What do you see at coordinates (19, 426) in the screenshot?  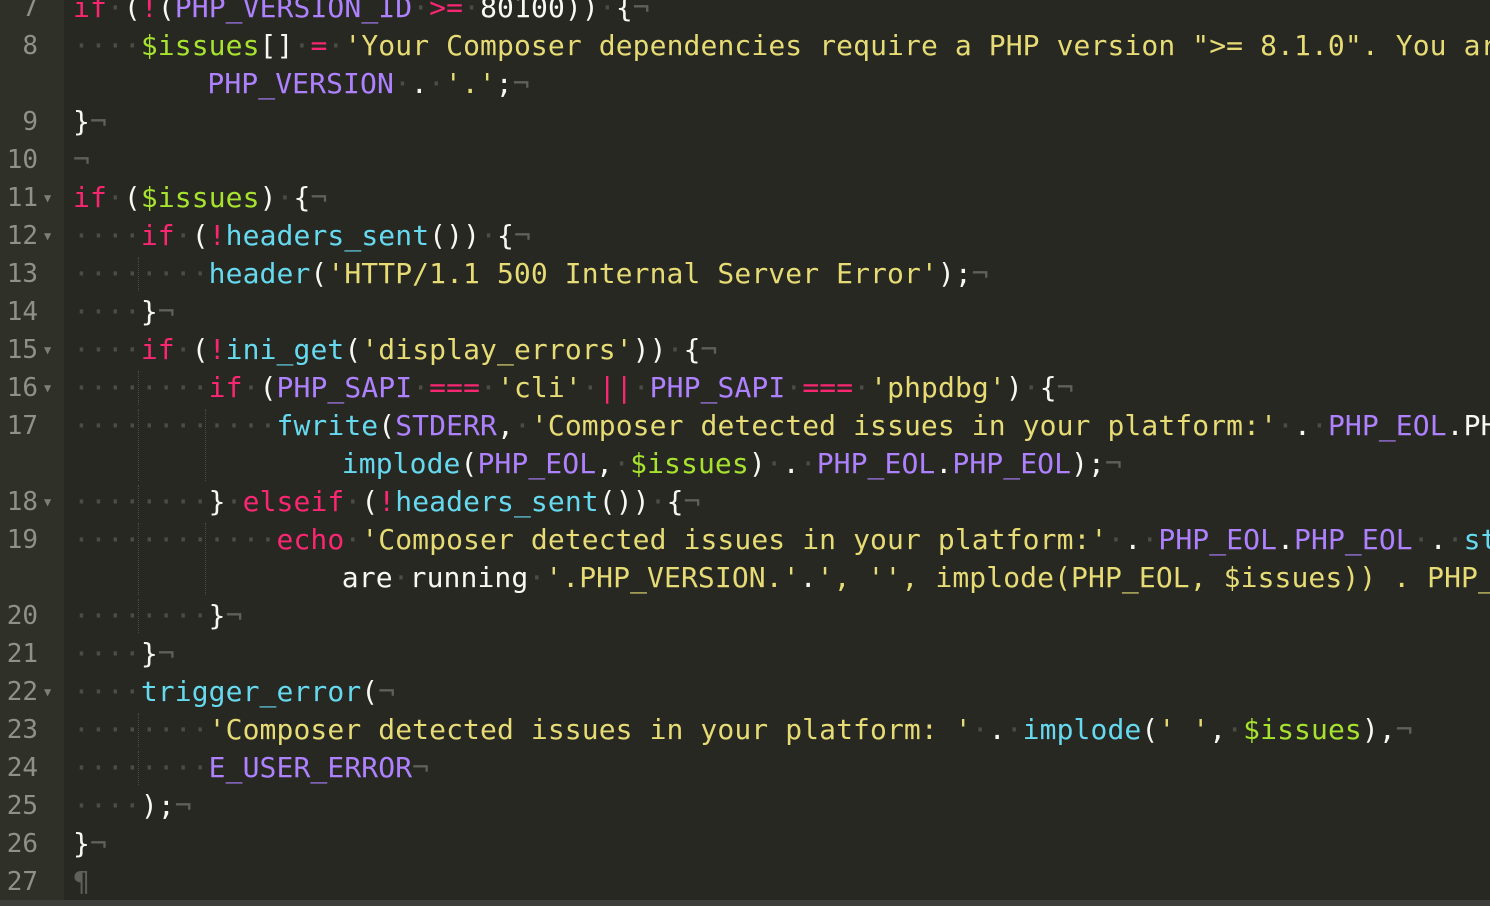 I see `line-number: 17` at bounding box center [19, 426].